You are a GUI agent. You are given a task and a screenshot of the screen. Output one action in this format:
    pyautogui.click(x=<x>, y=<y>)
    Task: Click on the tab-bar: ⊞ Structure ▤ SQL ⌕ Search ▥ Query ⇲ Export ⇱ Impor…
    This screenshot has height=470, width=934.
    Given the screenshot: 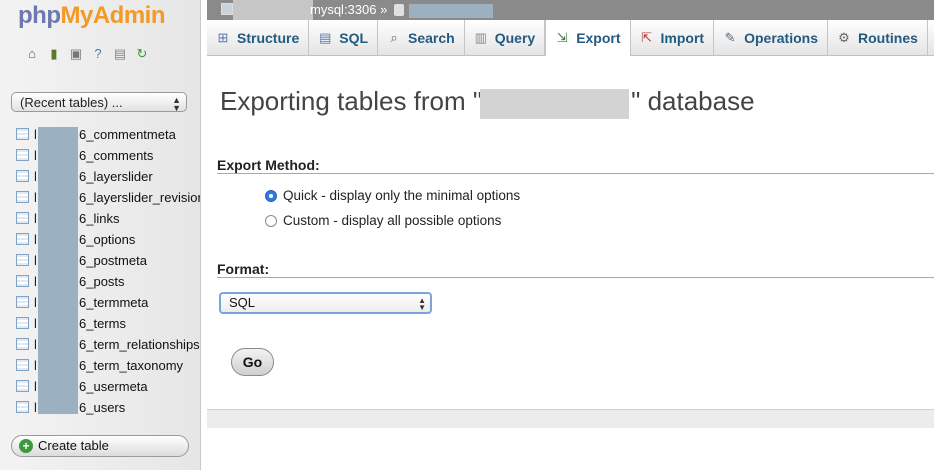 What is the action you would take?
    pyautogui.click(x=570, y=38)
    